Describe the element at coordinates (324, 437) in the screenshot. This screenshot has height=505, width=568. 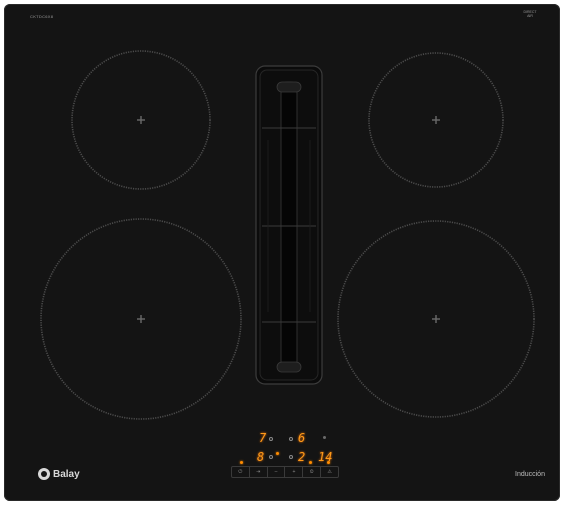
I see `extractor-indicator-icon` at that location.